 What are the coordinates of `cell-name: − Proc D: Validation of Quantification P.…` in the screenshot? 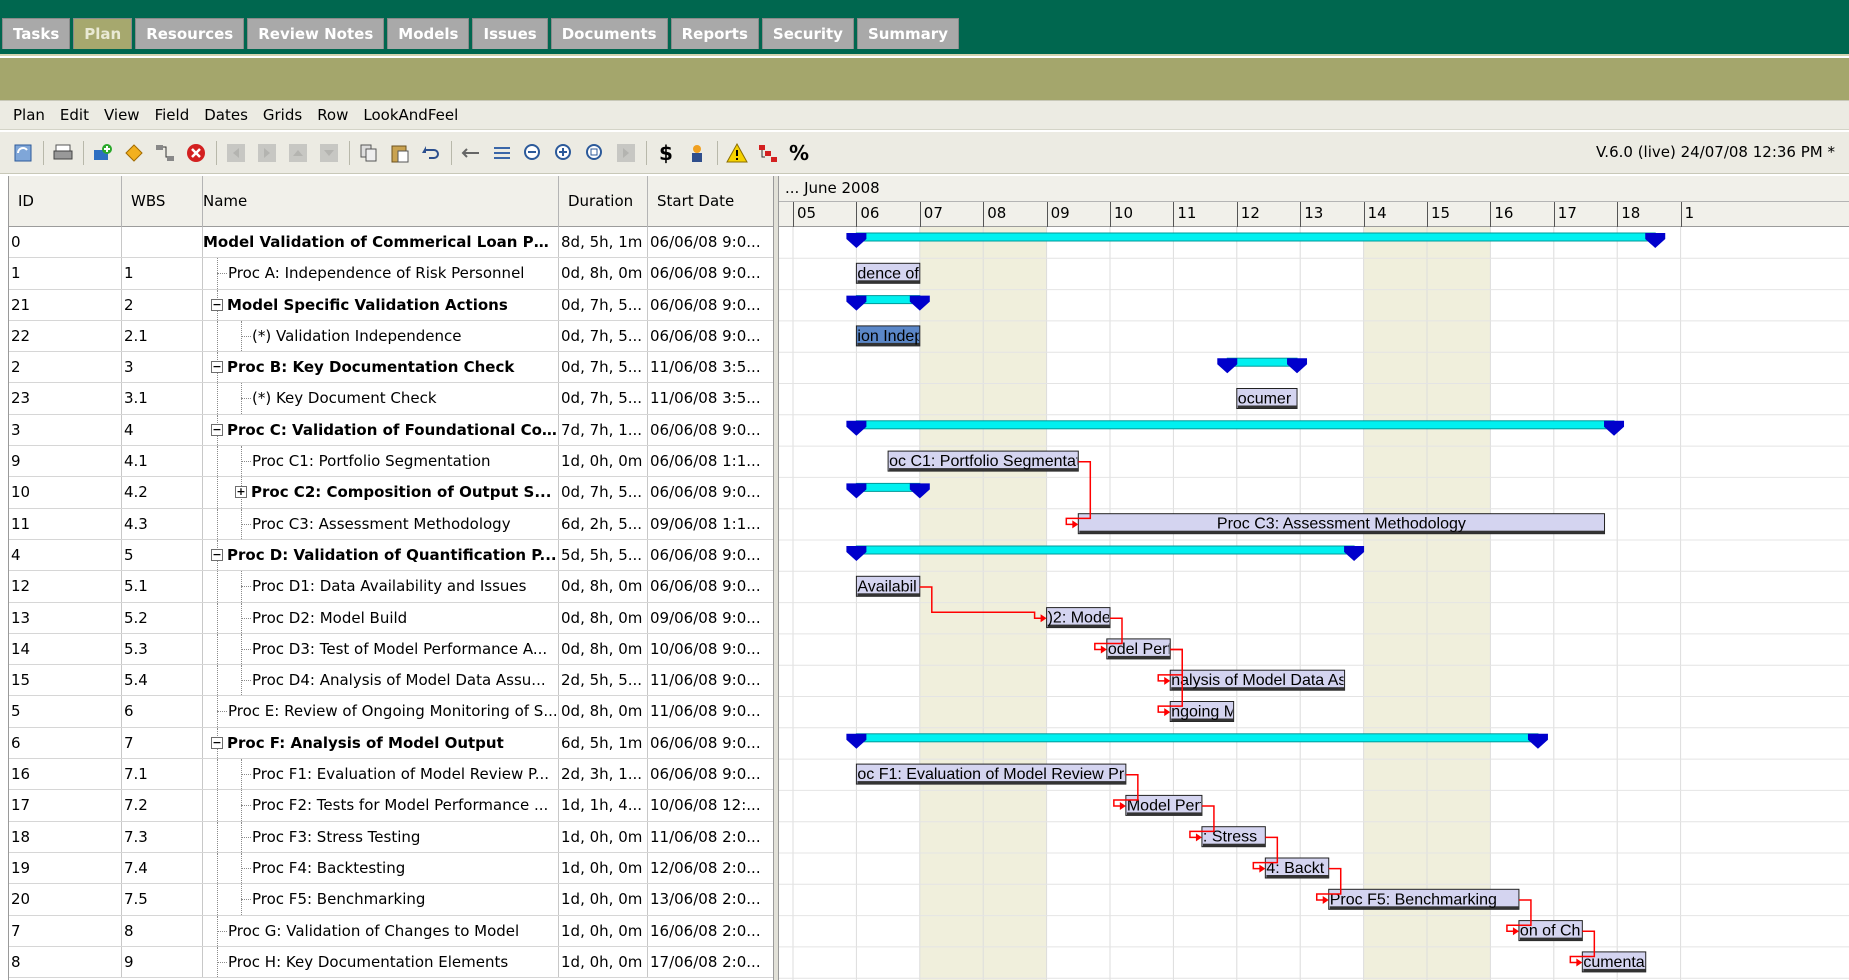 It's located at (381, 555).